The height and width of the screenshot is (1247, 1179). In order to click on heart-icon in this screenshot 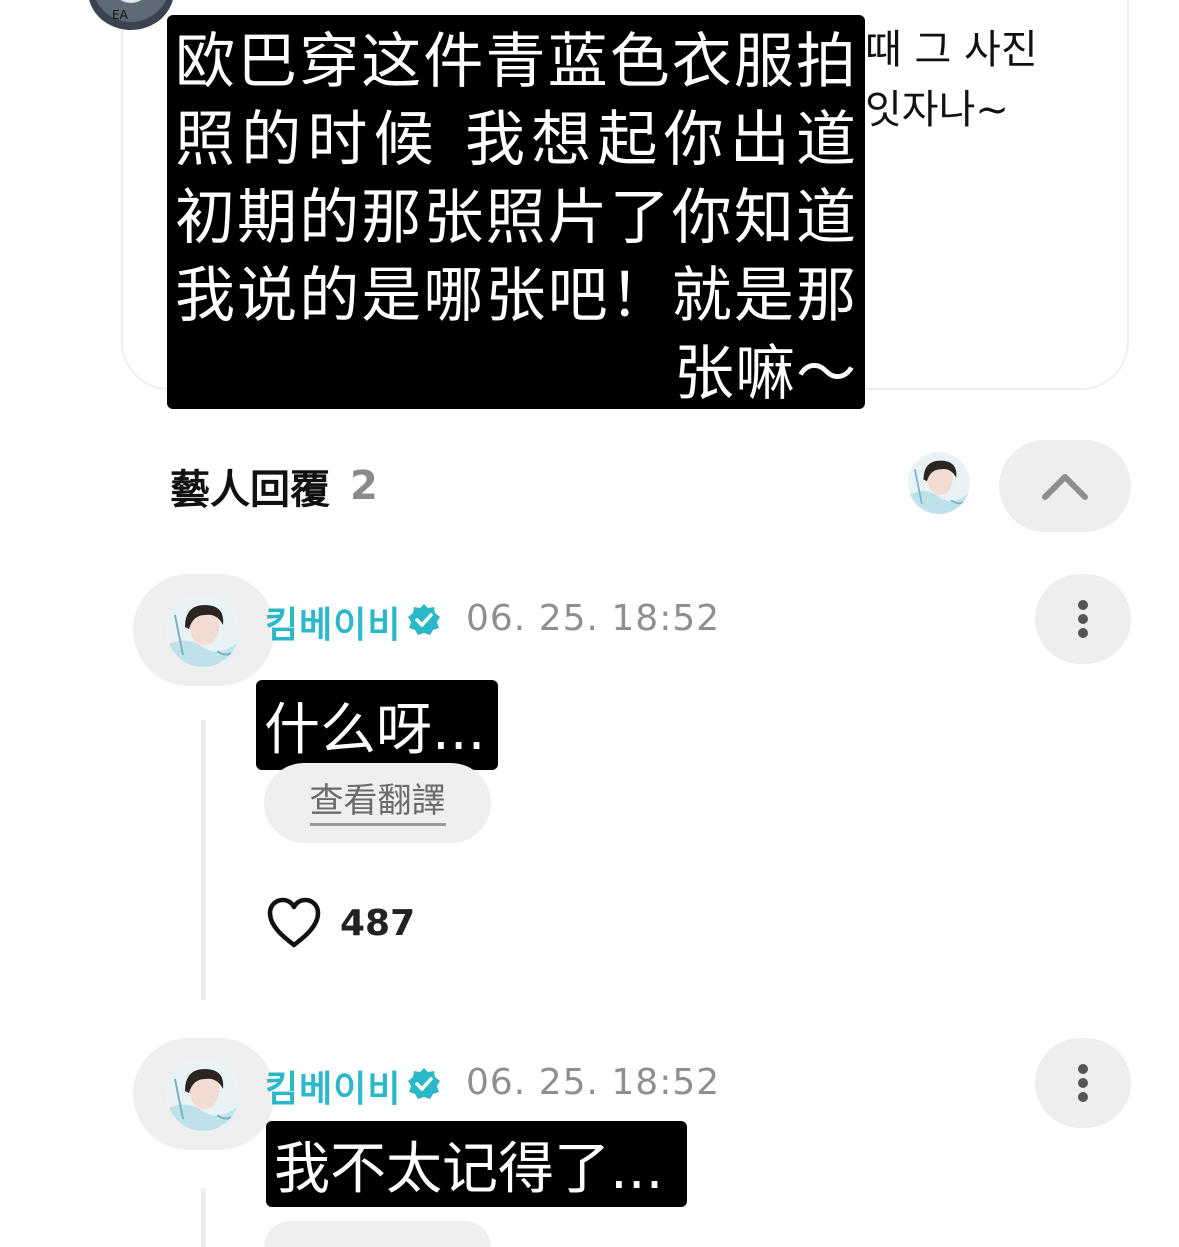, I will do `click(294, 922)`.